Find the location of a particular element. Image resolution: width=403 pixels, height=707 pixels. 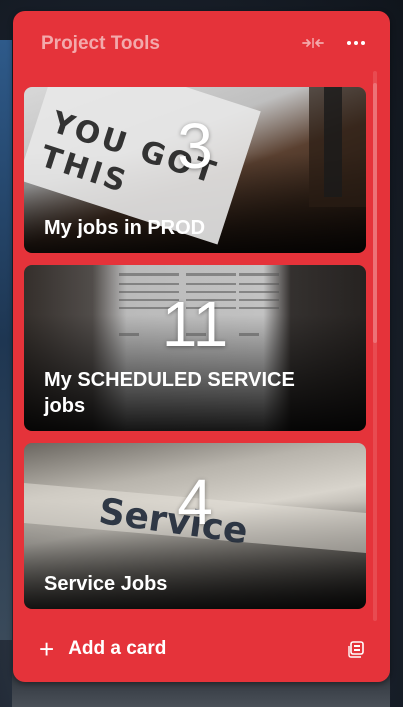

scrollbar-thumb is located at coordinates (375, 213).